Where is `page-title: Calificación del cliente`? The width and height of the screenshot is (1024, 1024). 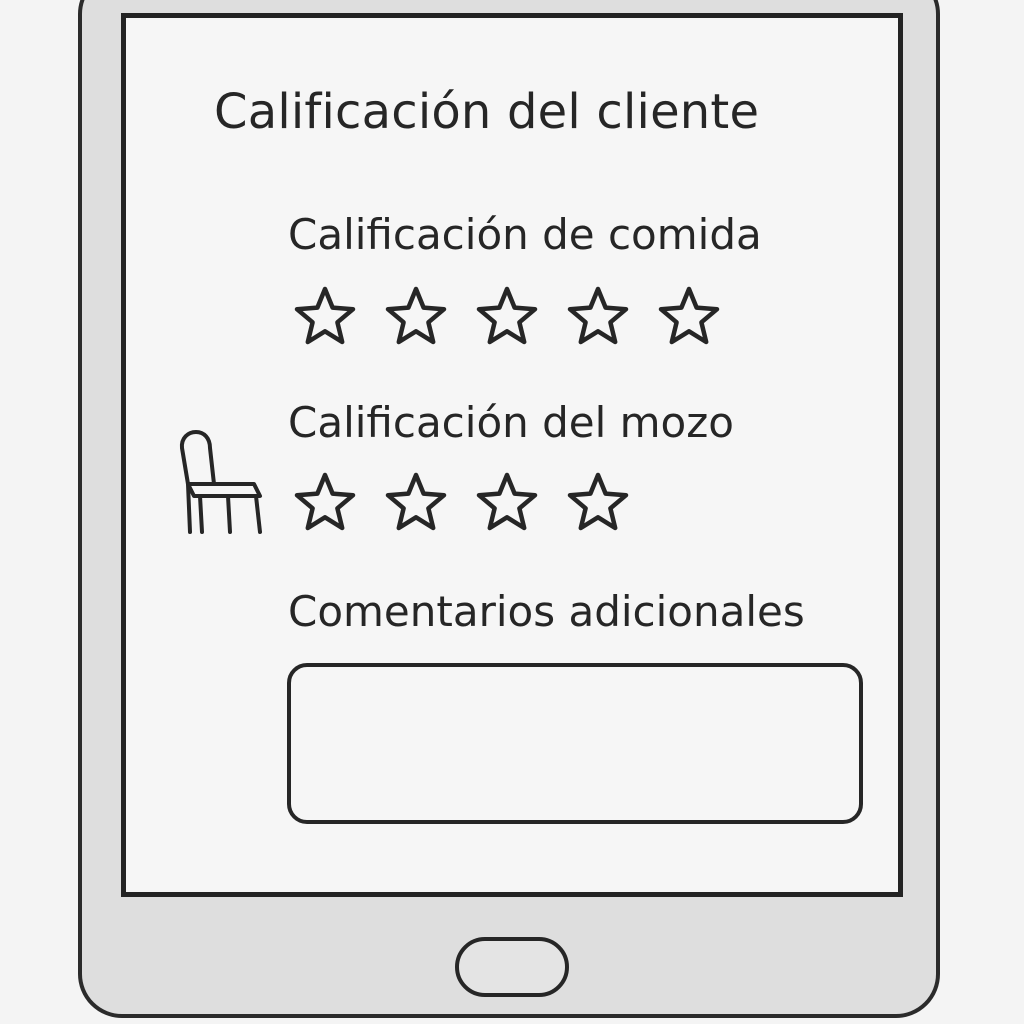
page-title: Calificación del cliente is located at coordinates (487, 112).